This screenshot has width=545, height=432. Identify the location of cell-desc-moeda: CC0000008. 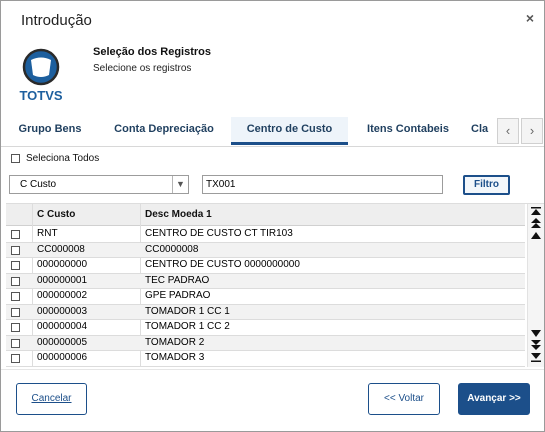
(172, 249).